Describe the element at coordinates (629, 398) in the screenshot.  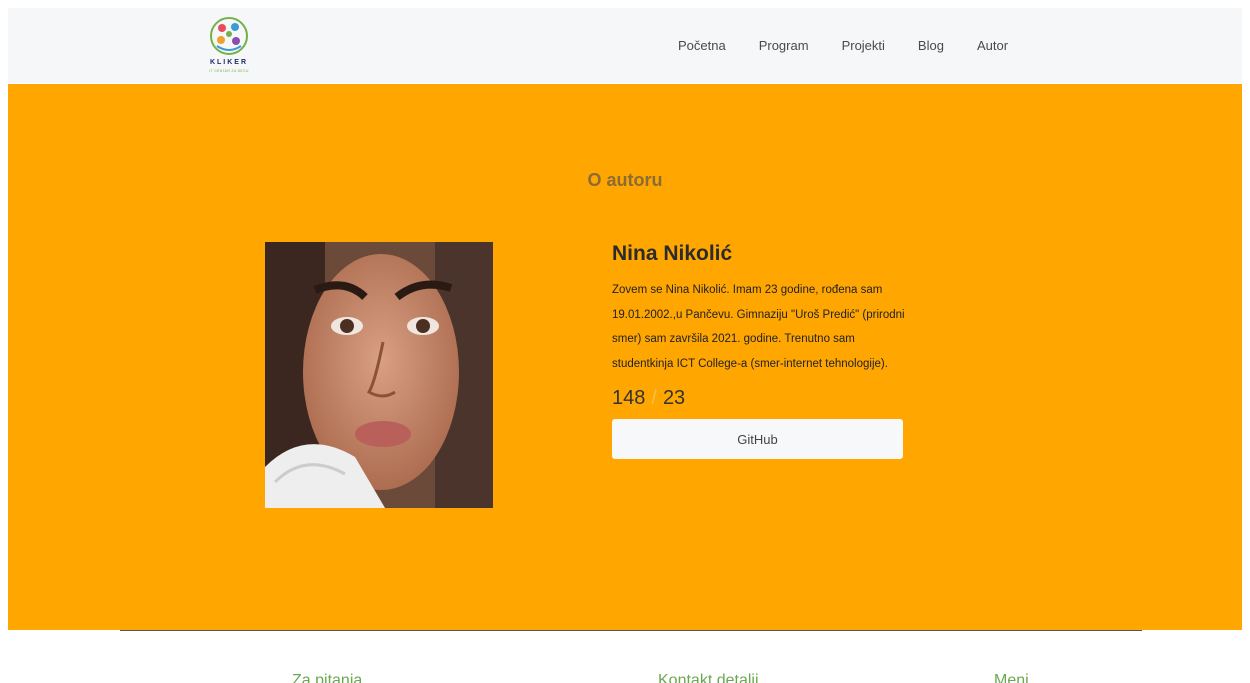
I see `stat-first: 148` at that location.